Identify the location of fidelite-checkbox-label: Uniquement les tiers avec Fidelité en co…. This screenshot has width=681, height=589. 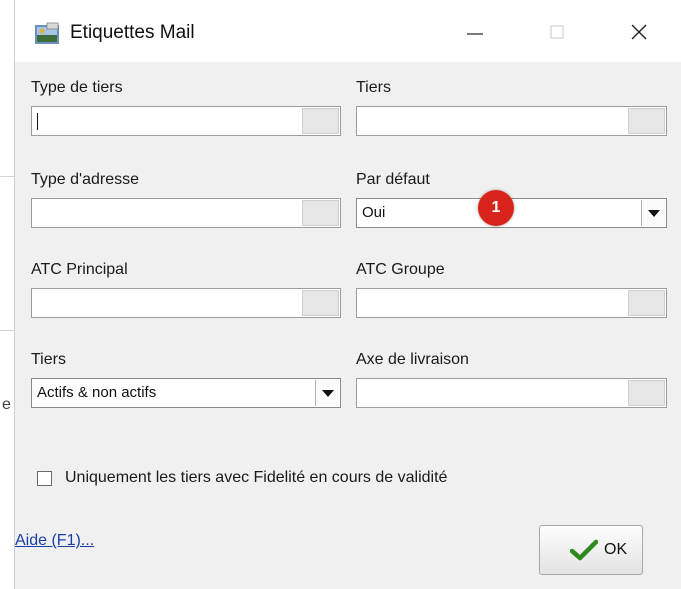
(256, 478).